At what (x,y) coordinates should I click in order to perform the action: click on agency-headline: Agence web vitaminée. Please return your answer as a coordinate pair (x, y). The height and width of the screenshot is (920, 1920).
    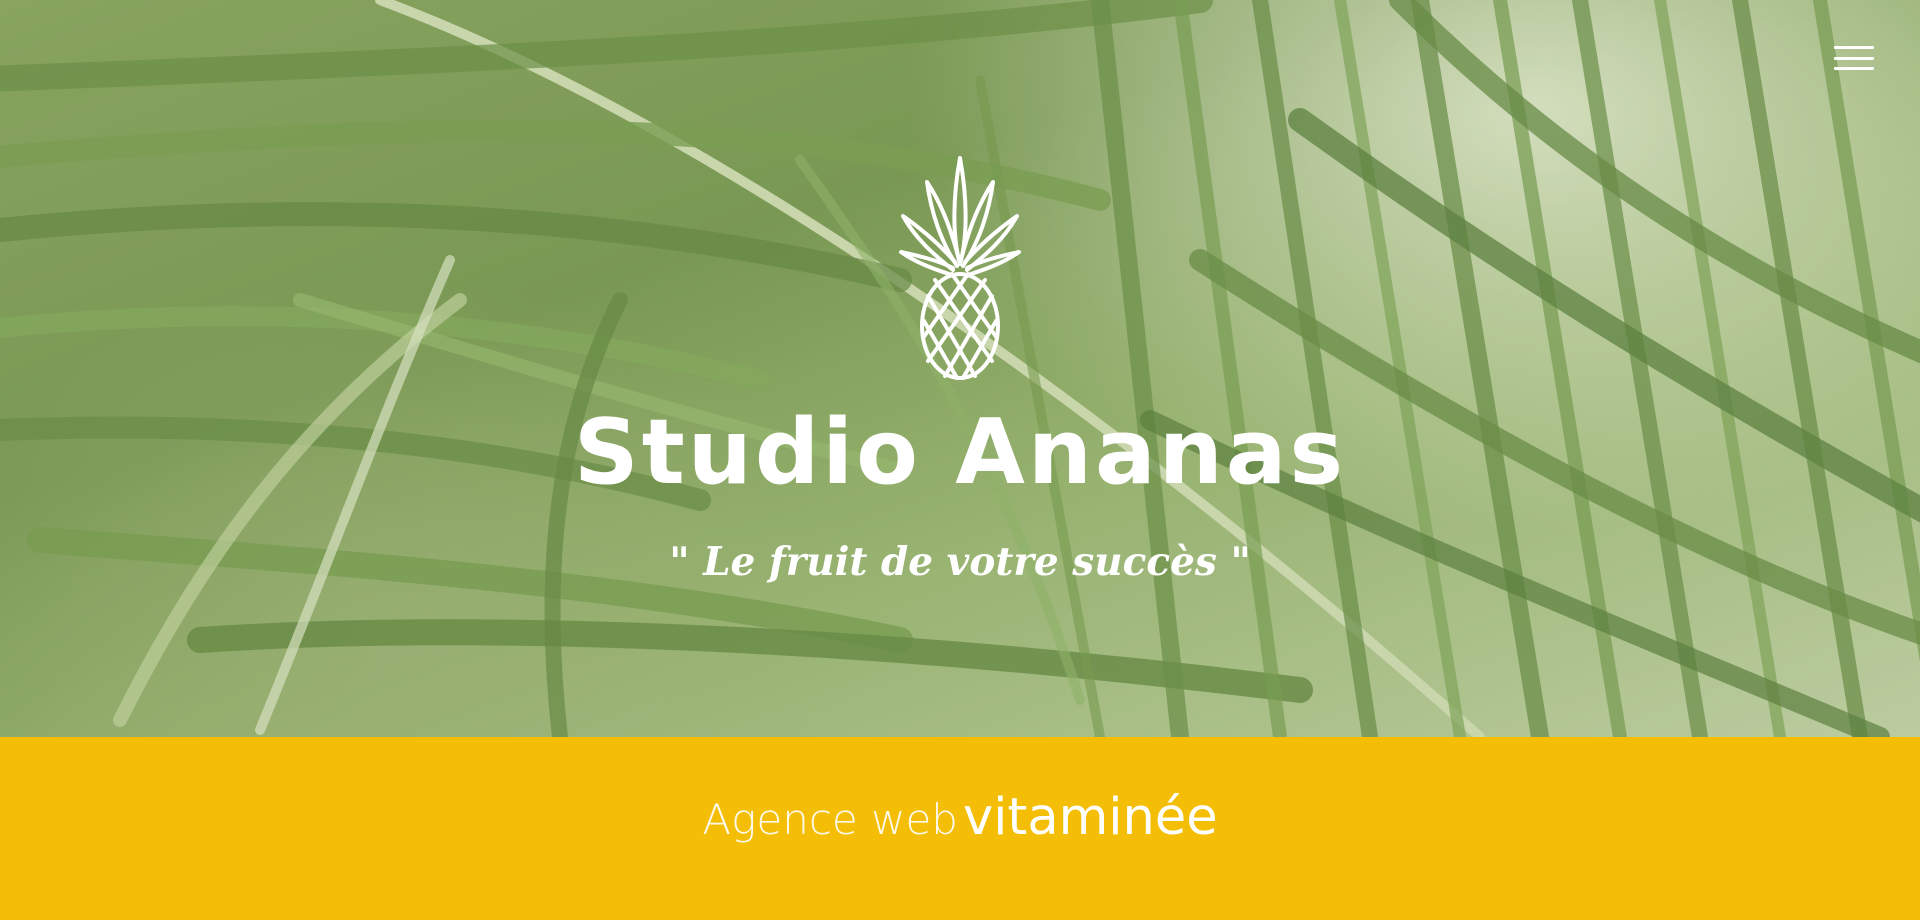
    Looking at the image, I should click on (960, 823).